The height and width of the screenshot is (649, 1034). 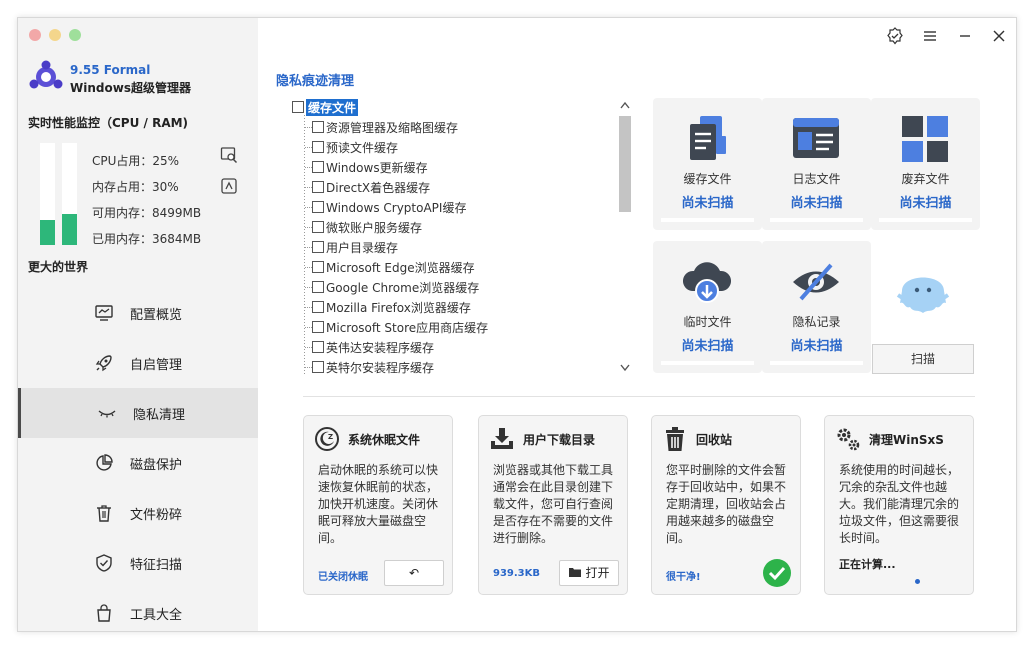 What do you see at coordinates (400, 268) in the screenshot?
I see `tree-item-label: Microsoft Edge浏览器缓存` at bounding box center [400, 268].